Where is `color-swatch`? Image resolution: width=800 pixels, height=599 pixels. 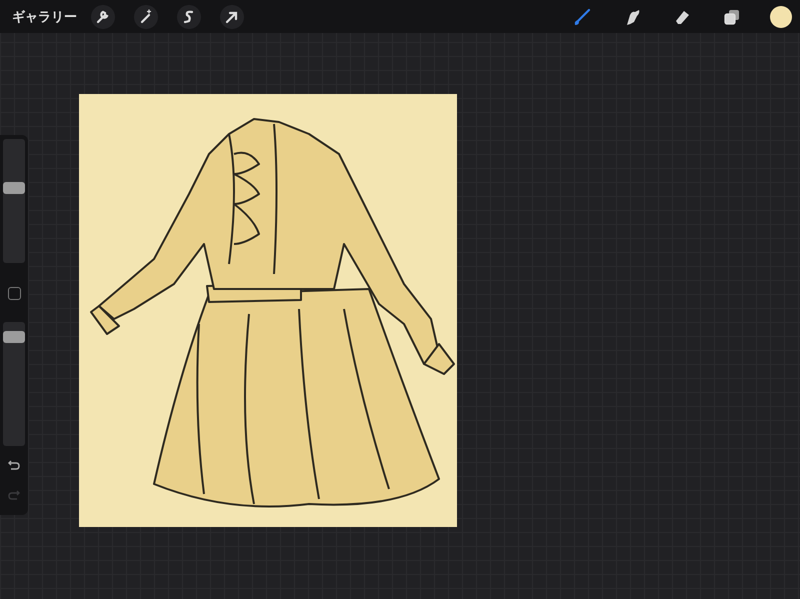 color-swatch is located at coordinates (781, 17).